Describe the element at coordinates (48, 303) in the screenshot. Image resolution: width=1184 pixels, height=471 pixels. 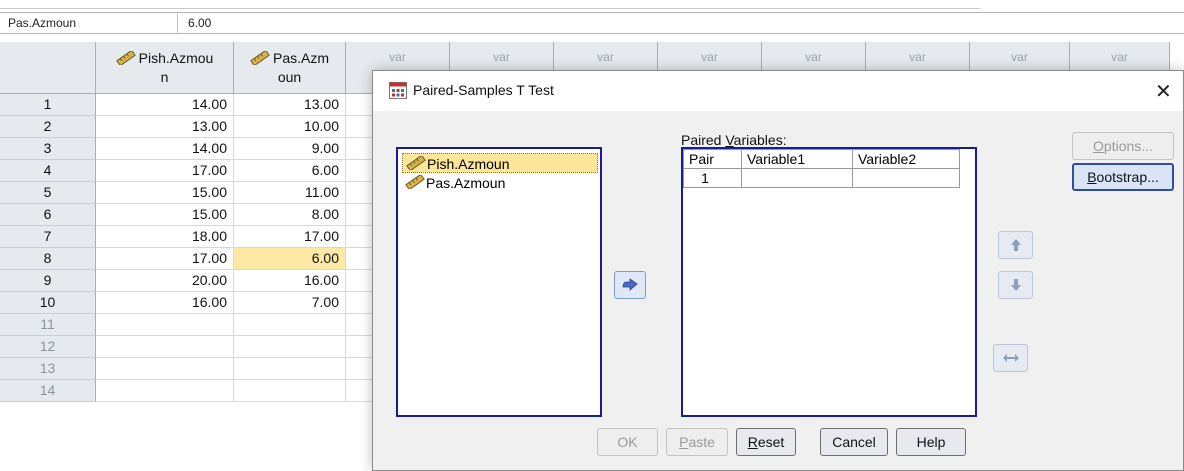
I see `row-header: 10` at that location.